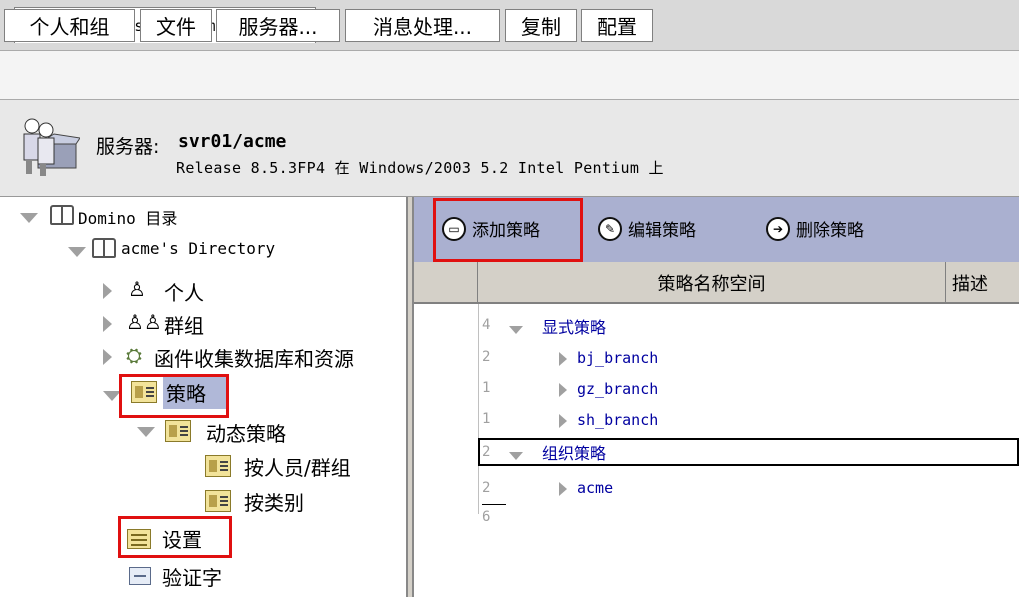 Image resolution: width=1019 pixels, height=597 pixels. What do you see at coordinates (798, 389) in the screenshot?
I see `table-row: gz_branch` at bounding box center [798, 389].